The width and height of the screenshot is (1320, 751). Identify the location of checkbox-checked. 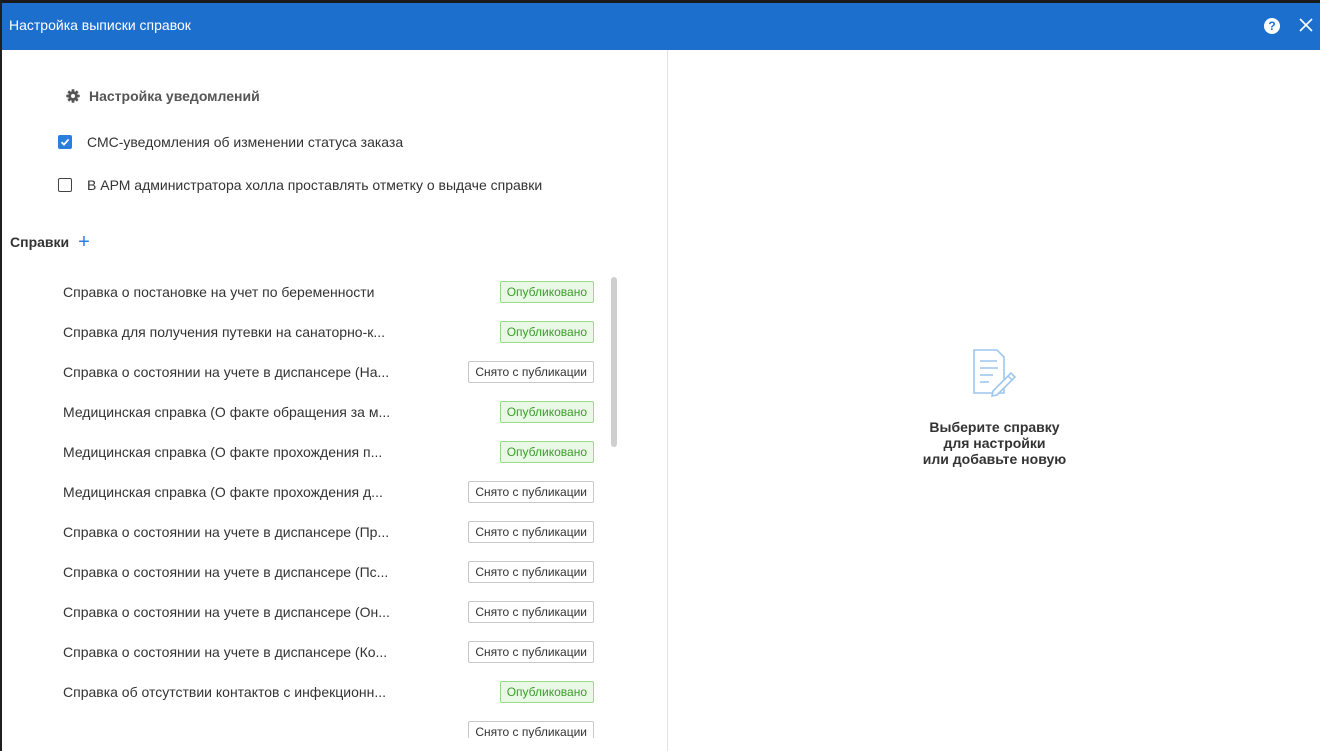
(65, 142).